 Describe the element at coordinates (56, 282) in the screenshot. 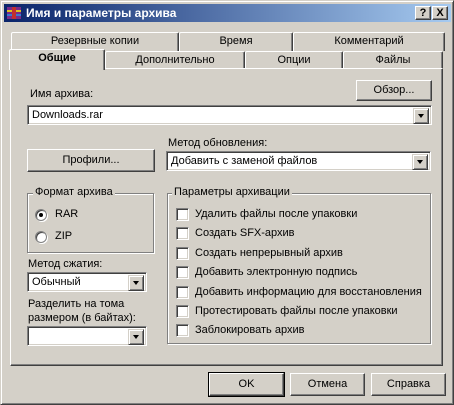

I see `compression-value: Обычный` at that location.